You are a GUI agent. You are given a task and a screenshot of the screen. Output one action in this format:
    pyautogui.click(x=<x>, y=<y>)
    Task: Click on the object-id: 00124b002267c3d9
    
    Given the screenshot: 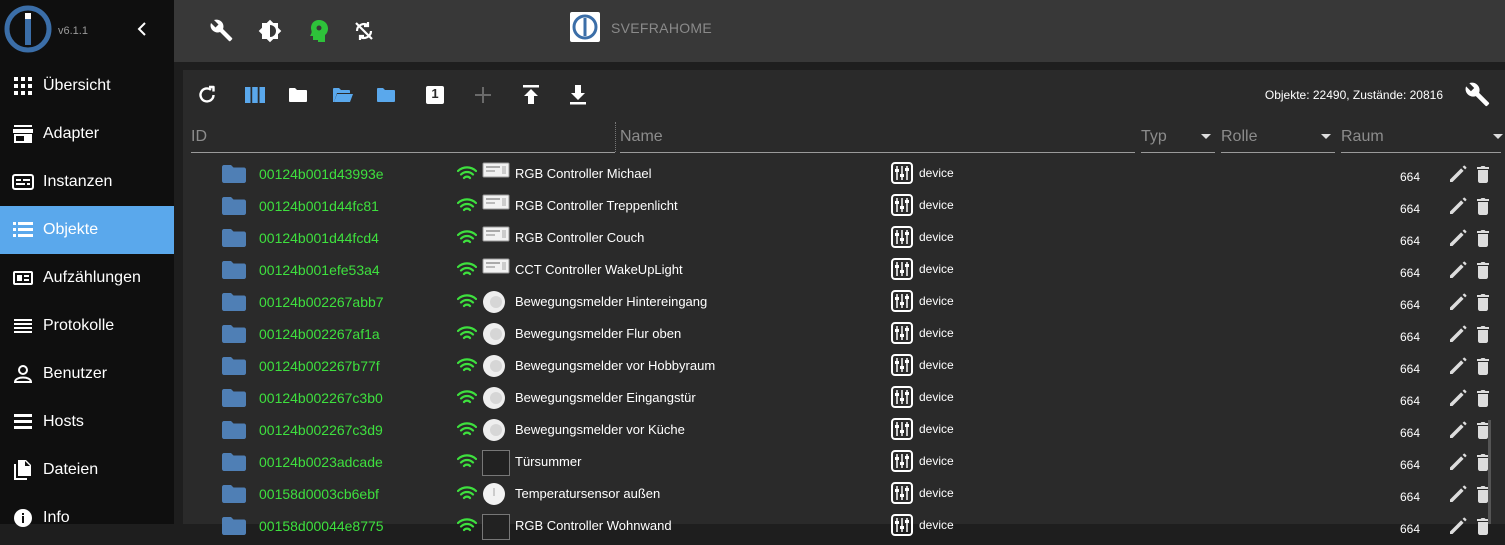 What is the action you would take?
    pyautogui.click(x=321, y=430)
    